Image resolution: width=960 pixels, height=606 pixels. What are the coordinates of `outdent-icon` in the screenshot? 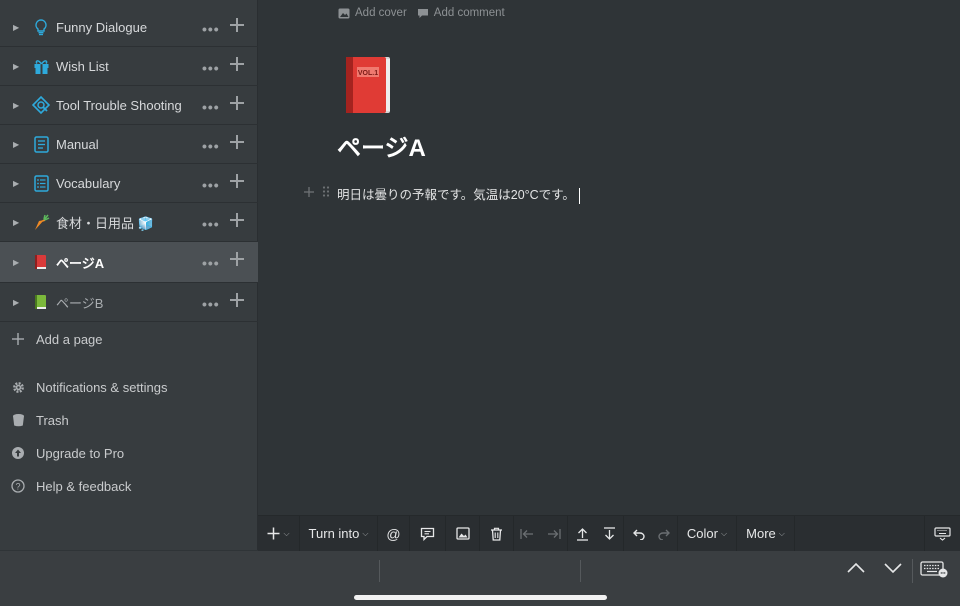 It's located at (526, 533).